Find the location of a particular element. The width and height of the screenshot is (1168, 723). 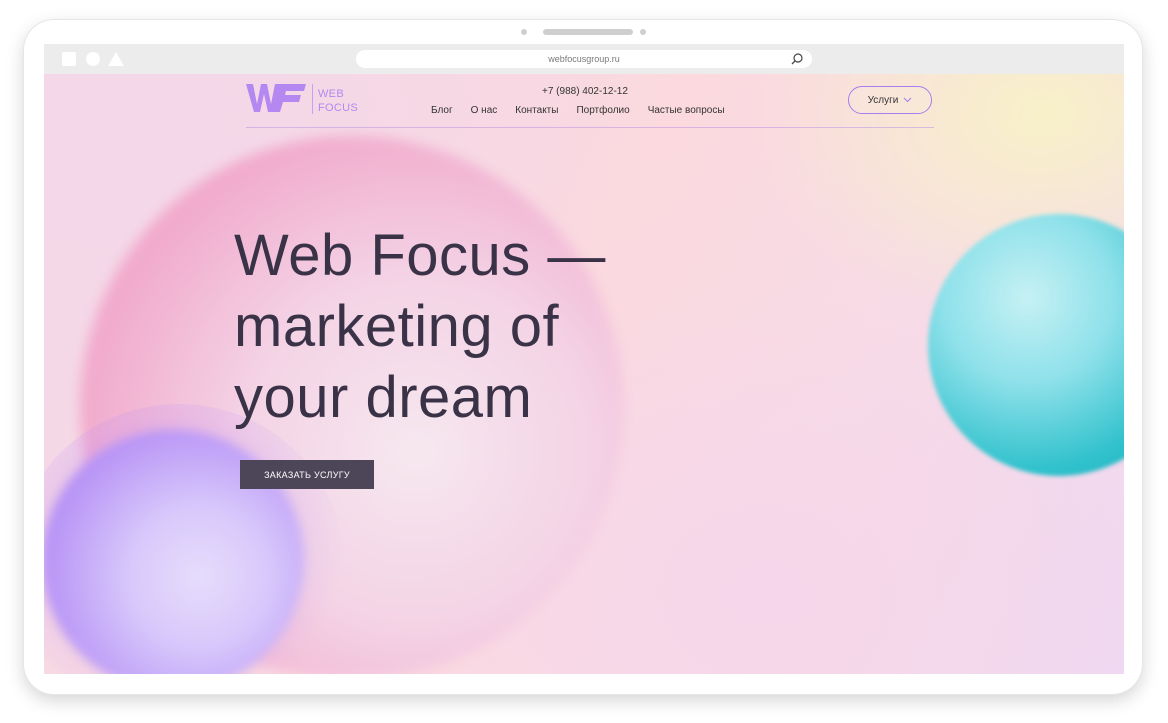

chevron-down-icon is located at coordinates (907, 100).